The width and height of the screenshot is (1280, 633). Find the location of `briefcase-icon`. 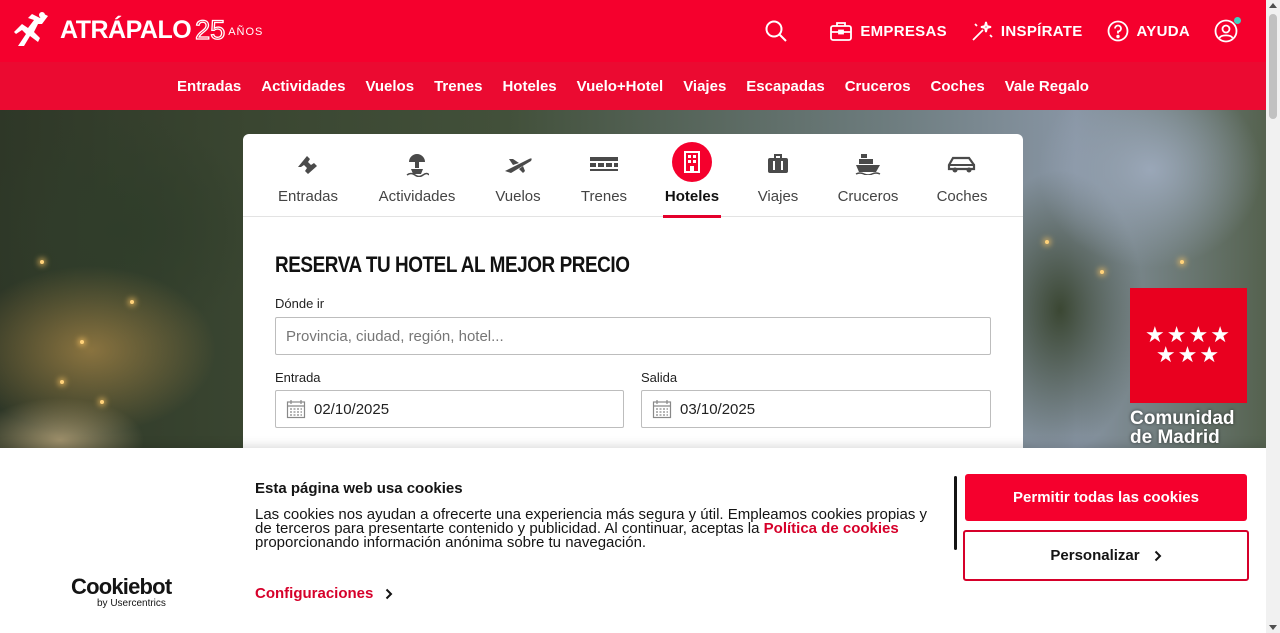

briefcase-icon is located at coordinates (841, 31).